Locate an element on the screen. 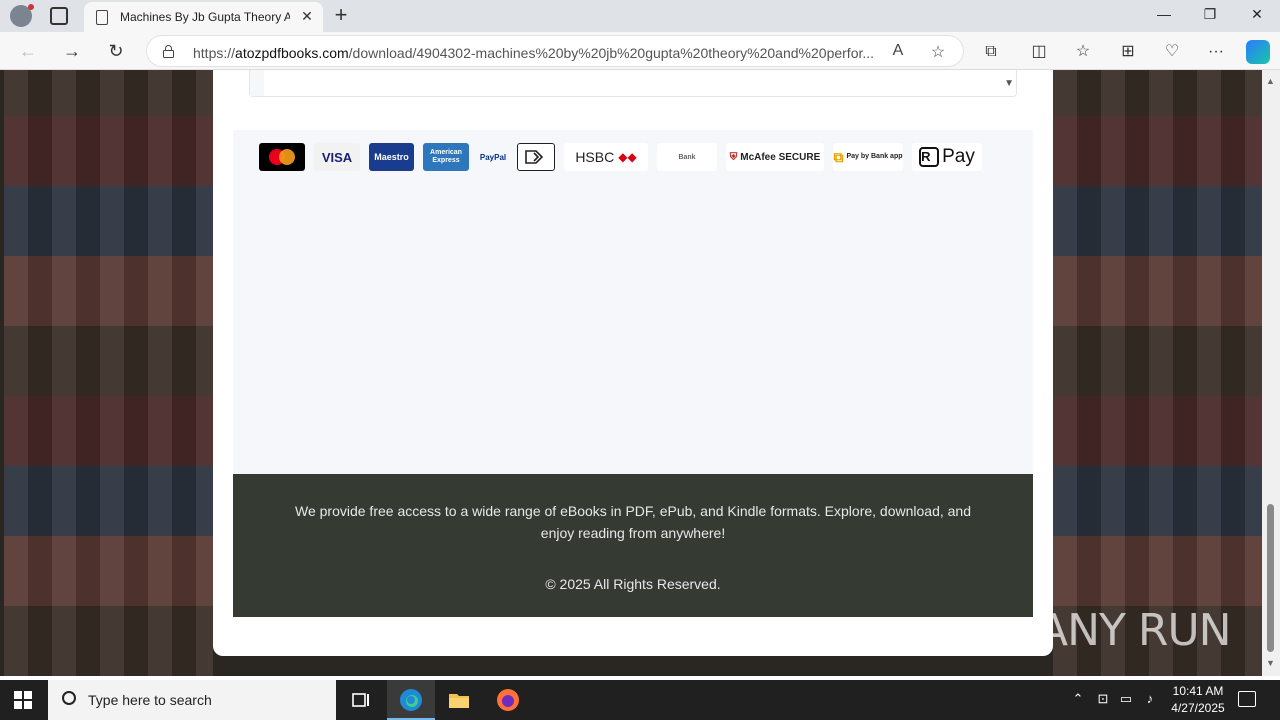 This screenshot has width=1280, height=720. footer-copyright: © 2025 All Rights Reserved. is located at coordinates (633, 584).